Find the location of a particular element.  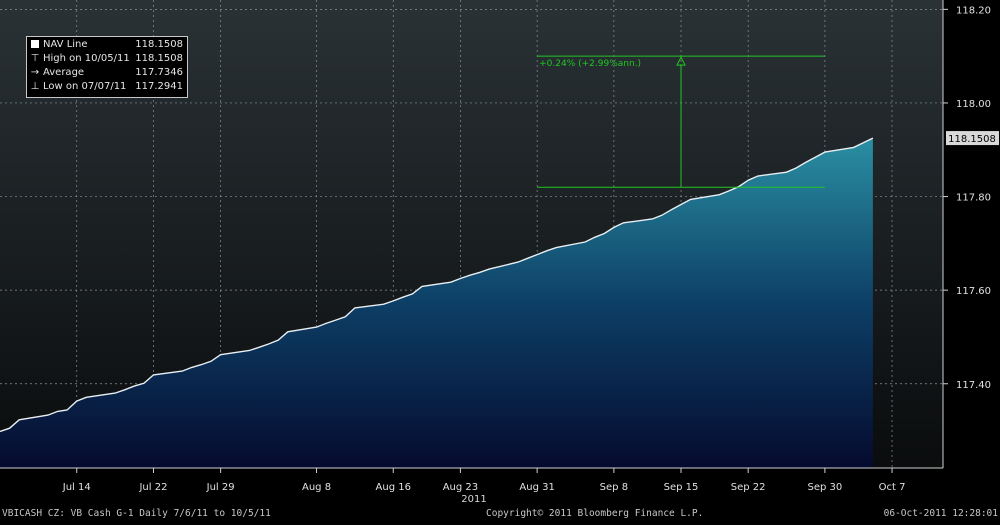

x-tick-label: Aug 23 is located at coordinates (460, 487).